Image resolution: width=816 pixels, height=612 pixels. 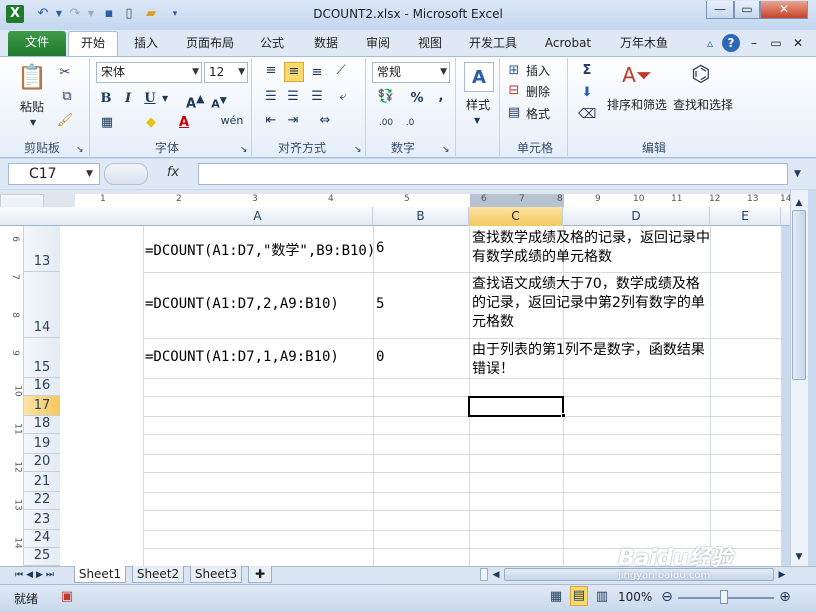 What do you see at coordinates (637, 75) in the screenshot?
I see `sort-filter-icon: A⏷` at bounding box center [637, 75].